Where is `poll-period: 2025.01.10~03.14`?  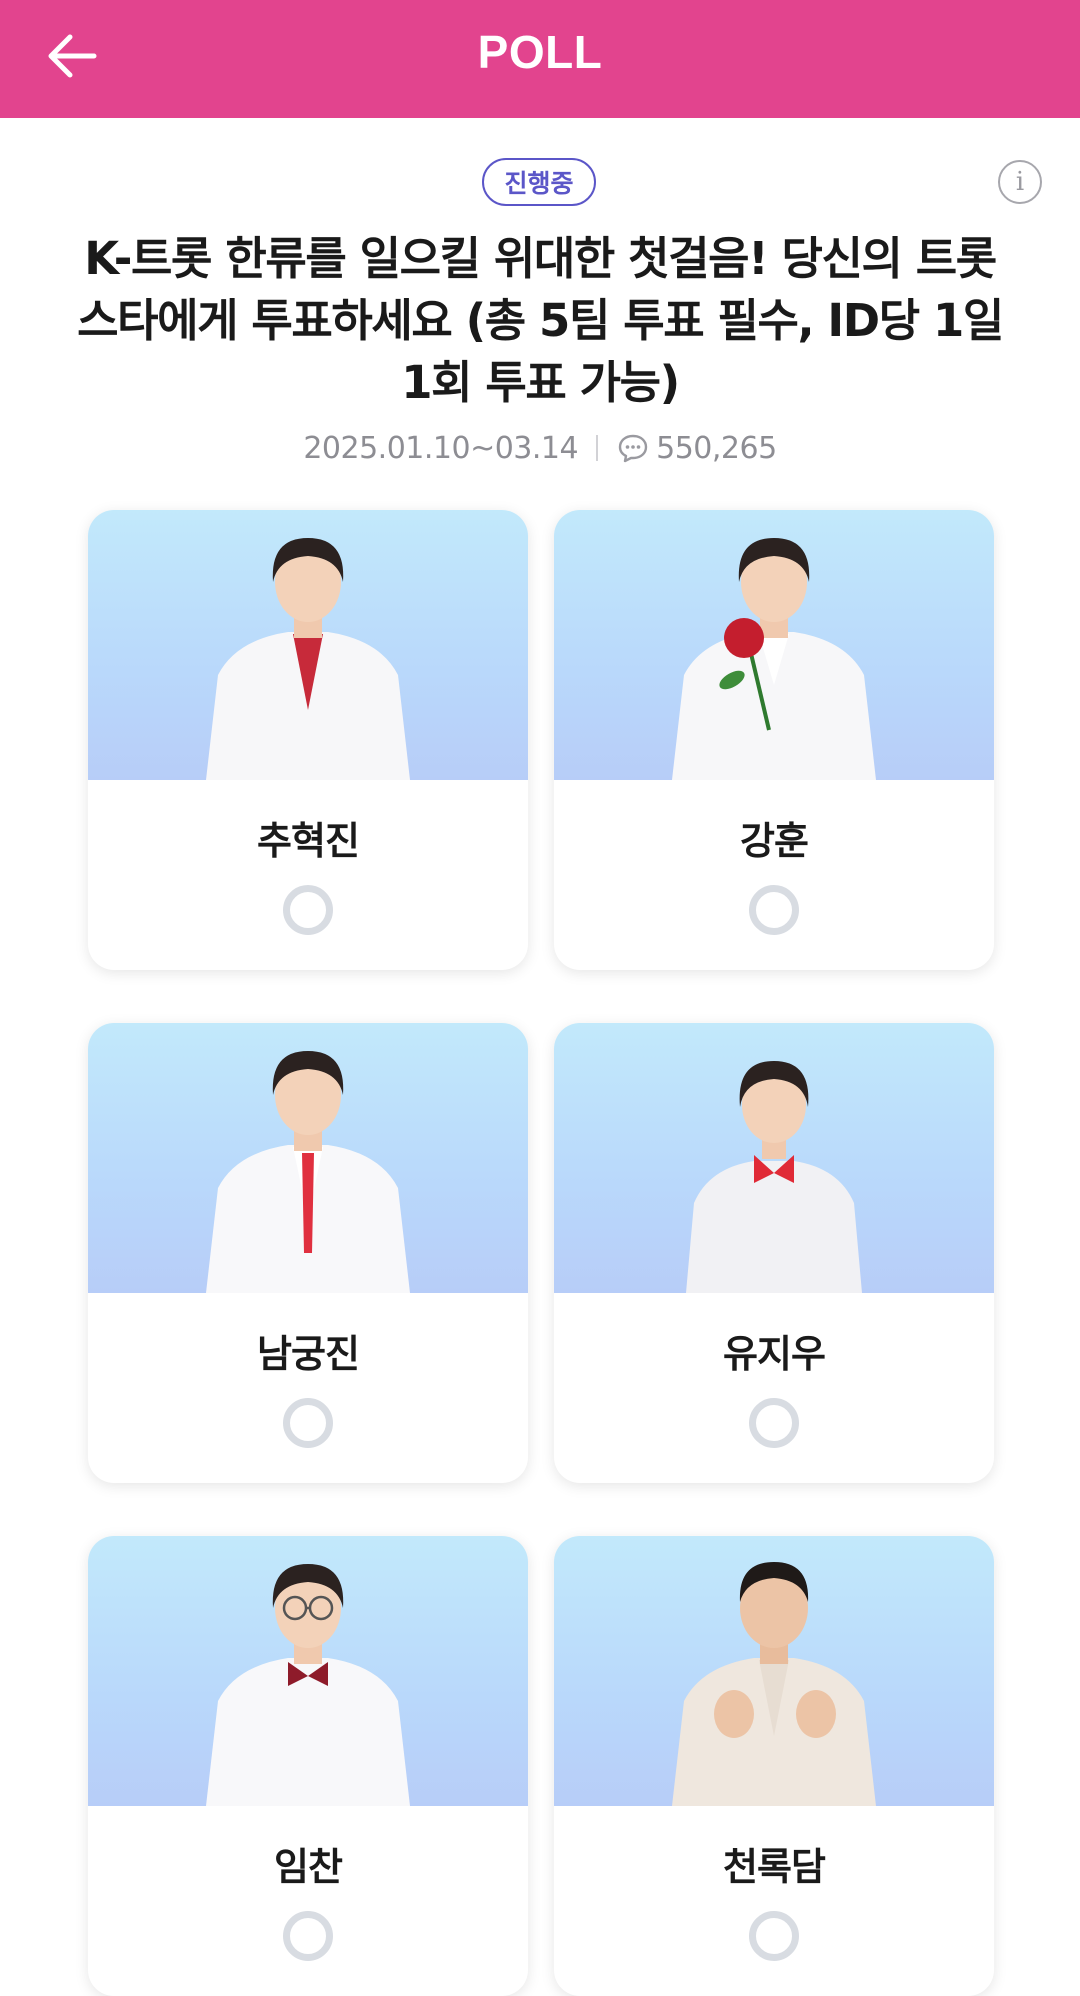
poll-period: 2025.01.10~03.14 is located at coordinates (441, 448).